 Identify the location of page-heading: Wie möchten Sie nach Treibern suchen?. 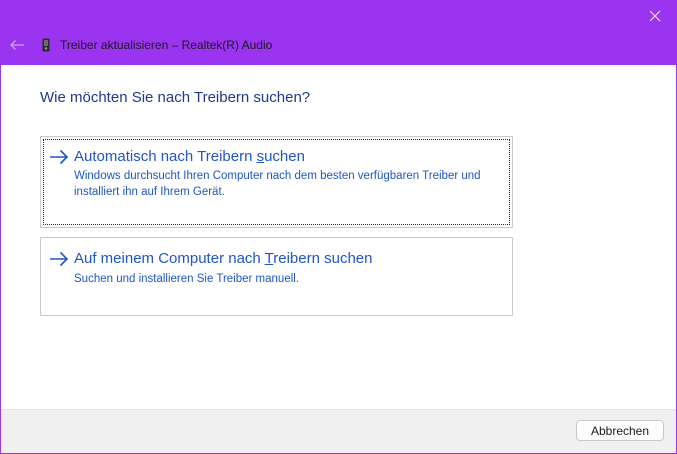
(175, 97).